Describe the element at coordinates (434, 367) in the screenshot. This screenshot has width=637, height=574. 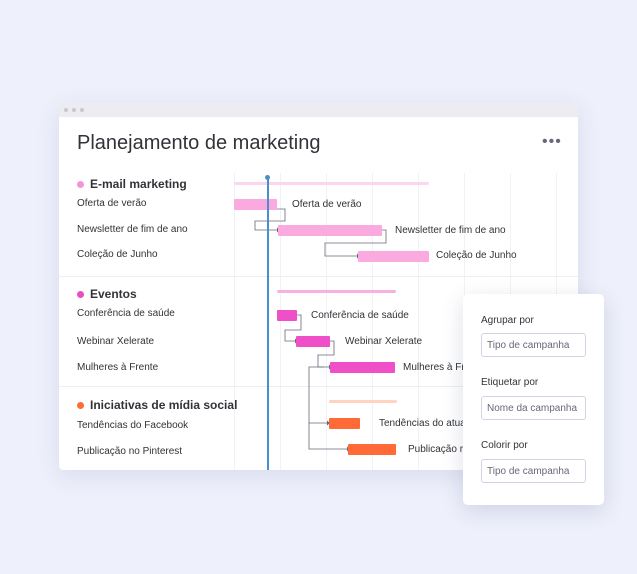
I see `gantt-bar-label: Mulheres à Fr` at that location.